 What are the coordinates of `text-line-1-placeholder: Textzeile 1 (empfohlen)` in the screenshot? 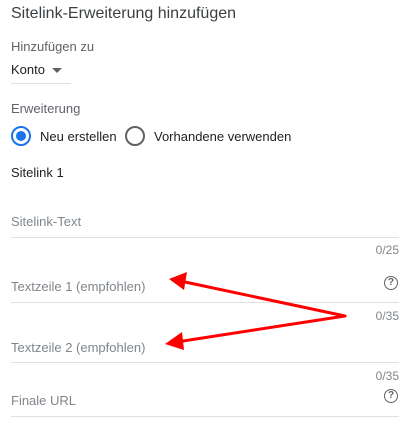 It's located at (78, 286).